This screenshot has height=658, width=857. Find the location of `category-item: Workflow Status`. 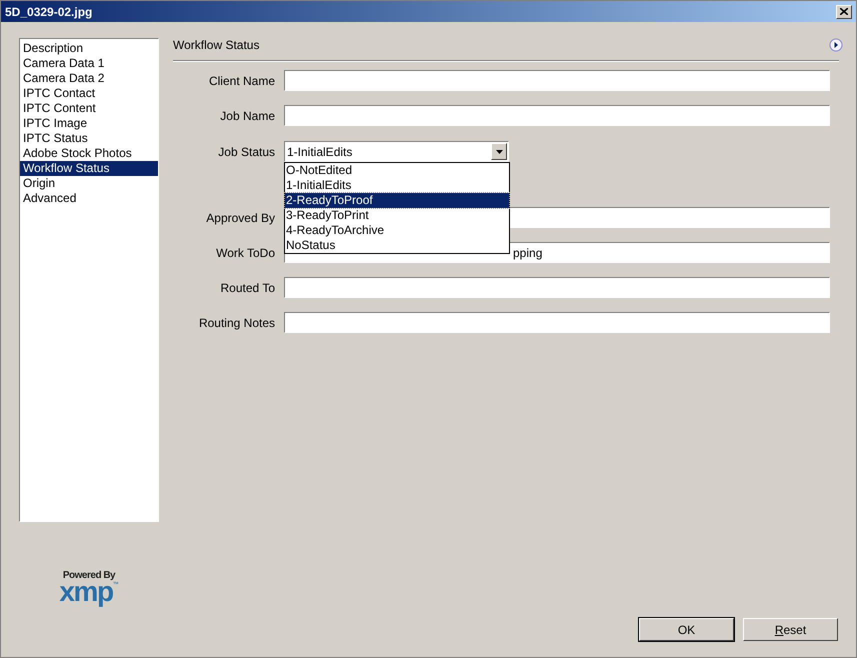

category-item: Workflow Status is located at coordinates (89, 168).